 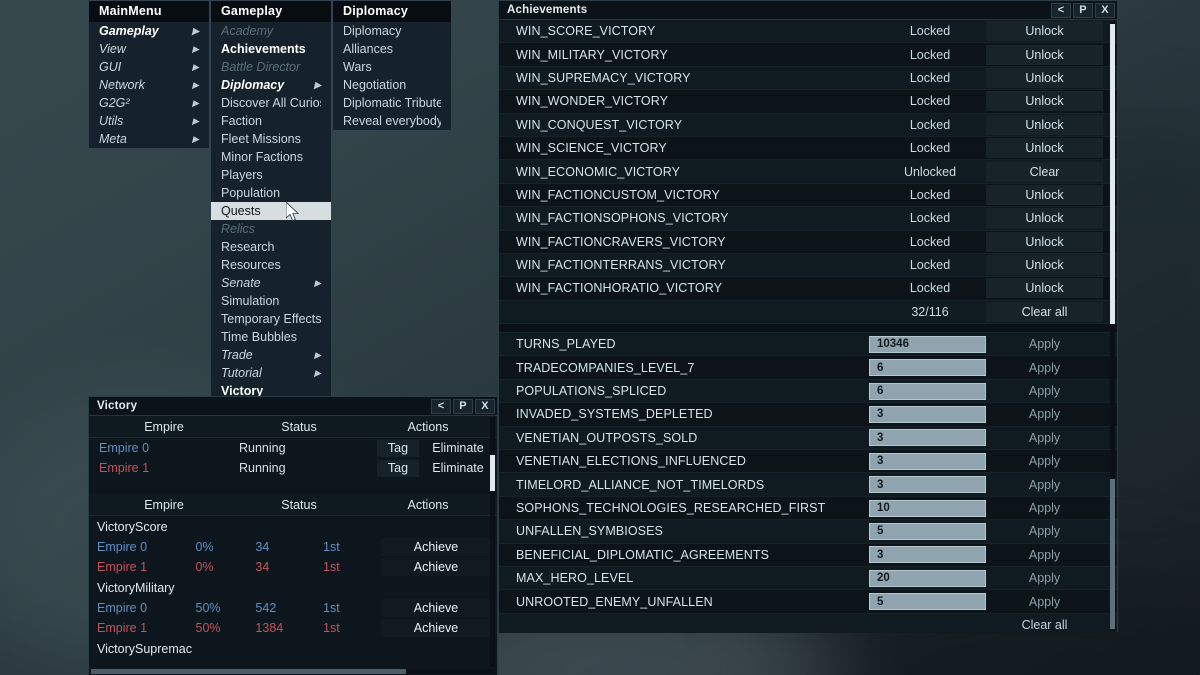 I want to click on menu-item-population: Population, so click(x=271, y=193).